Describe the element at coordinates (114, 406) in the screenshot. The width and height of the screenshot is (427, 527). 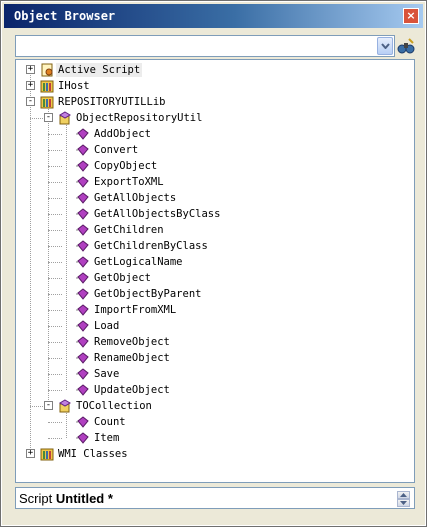
I see `tree-item-label: TOCollection` at that location.